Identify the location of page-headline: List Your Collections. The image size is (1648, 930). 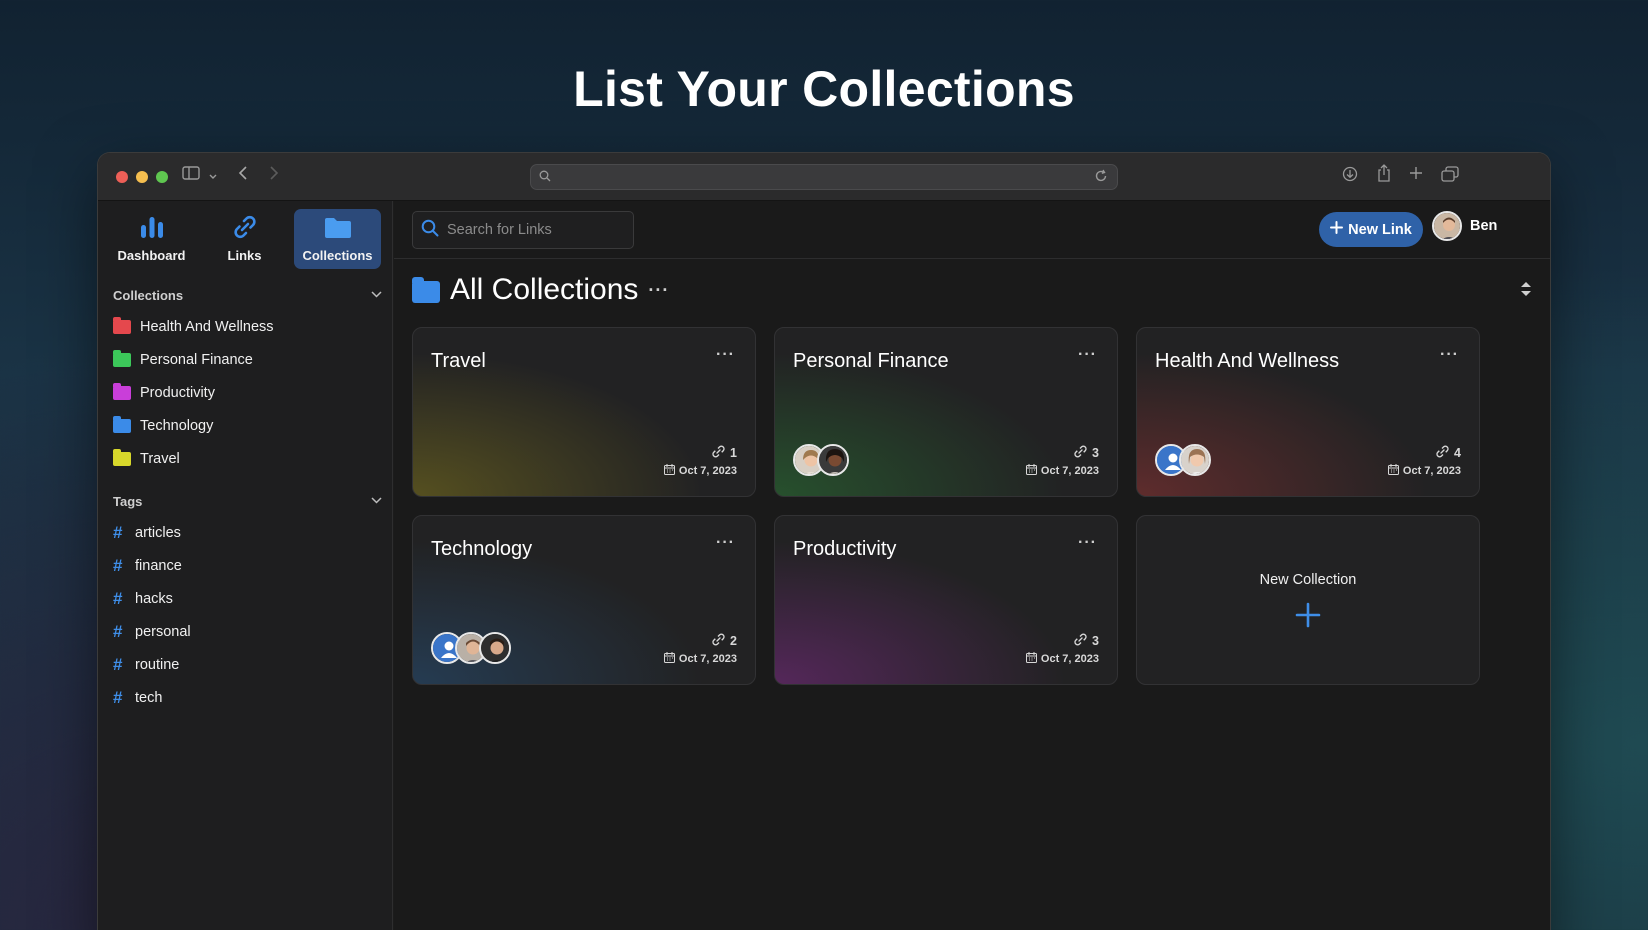
(824, 89).